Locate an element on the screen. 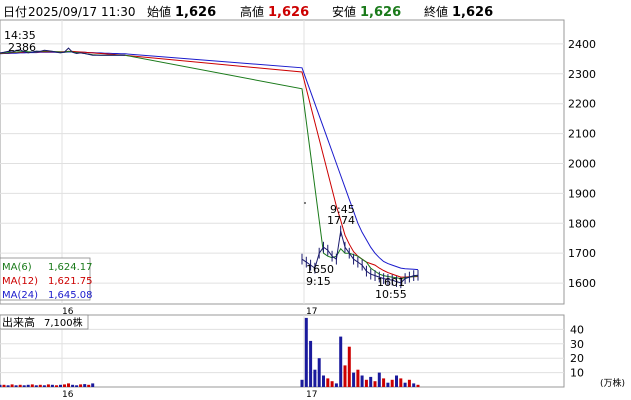 Image resolution: width=631 pixels, height=400 pixels. price-tick-label-2000: 2000 is located at coordinates (582, 163).